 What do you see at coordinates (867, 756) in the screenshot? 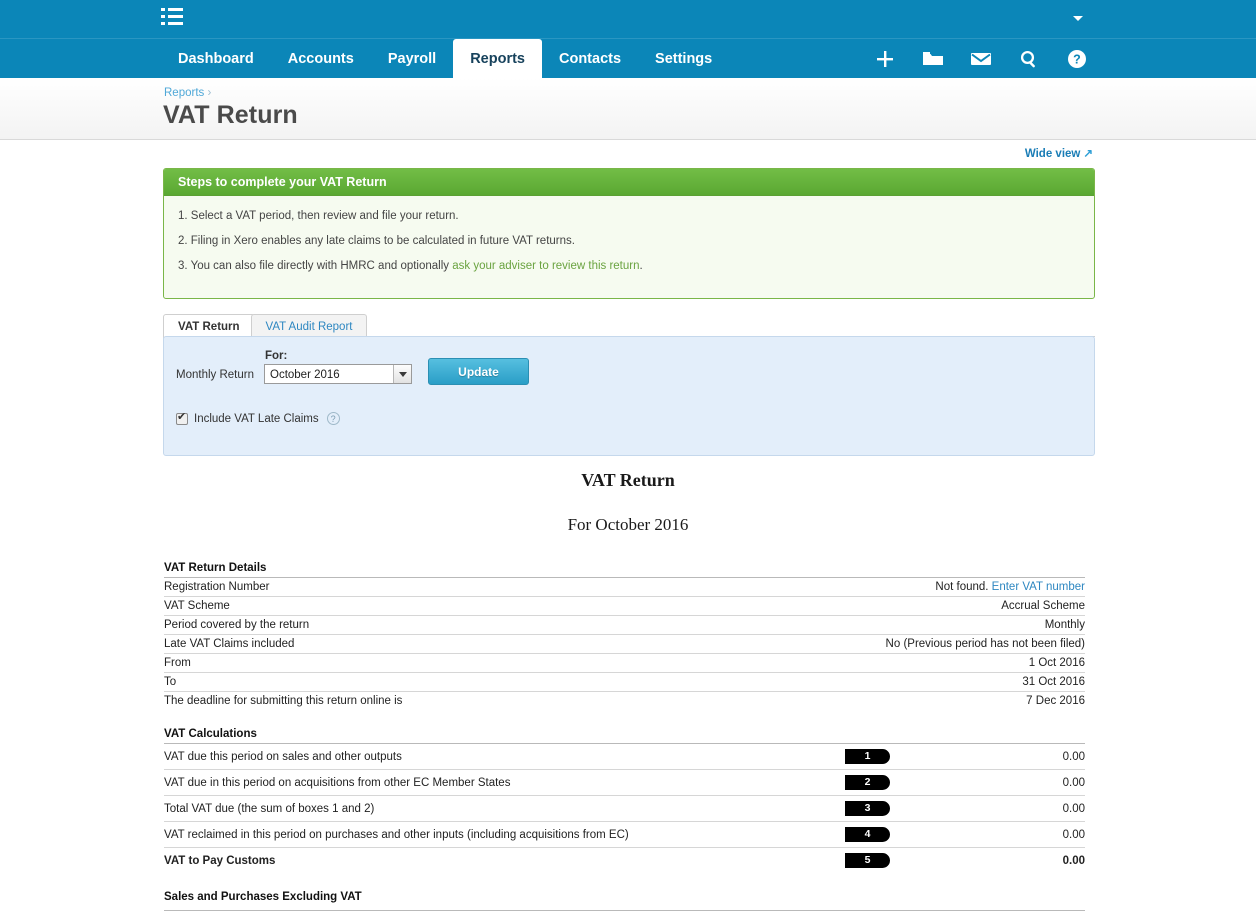
I see `box-number-badge: 1` at bounding box center [867, 756].